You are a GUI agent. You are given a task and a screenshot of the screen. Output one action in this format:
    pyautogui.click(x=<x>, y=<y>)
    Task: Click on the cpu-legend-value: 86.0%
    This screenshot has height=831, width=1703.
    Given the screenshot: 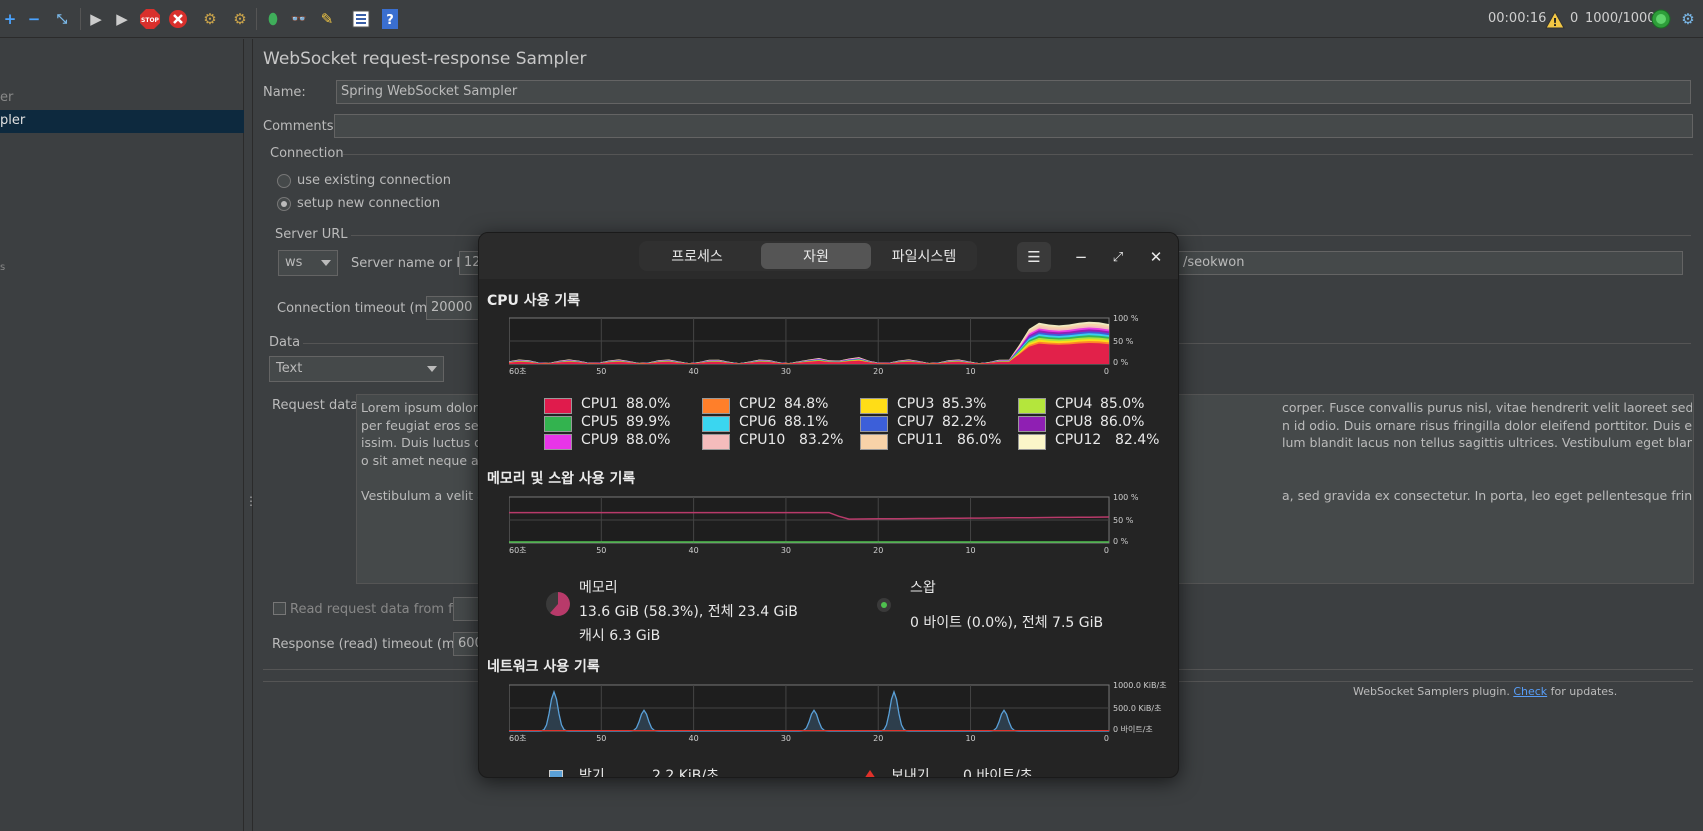 What is the action you would take?
    pyautogui.click(x=1122, y=422)
    